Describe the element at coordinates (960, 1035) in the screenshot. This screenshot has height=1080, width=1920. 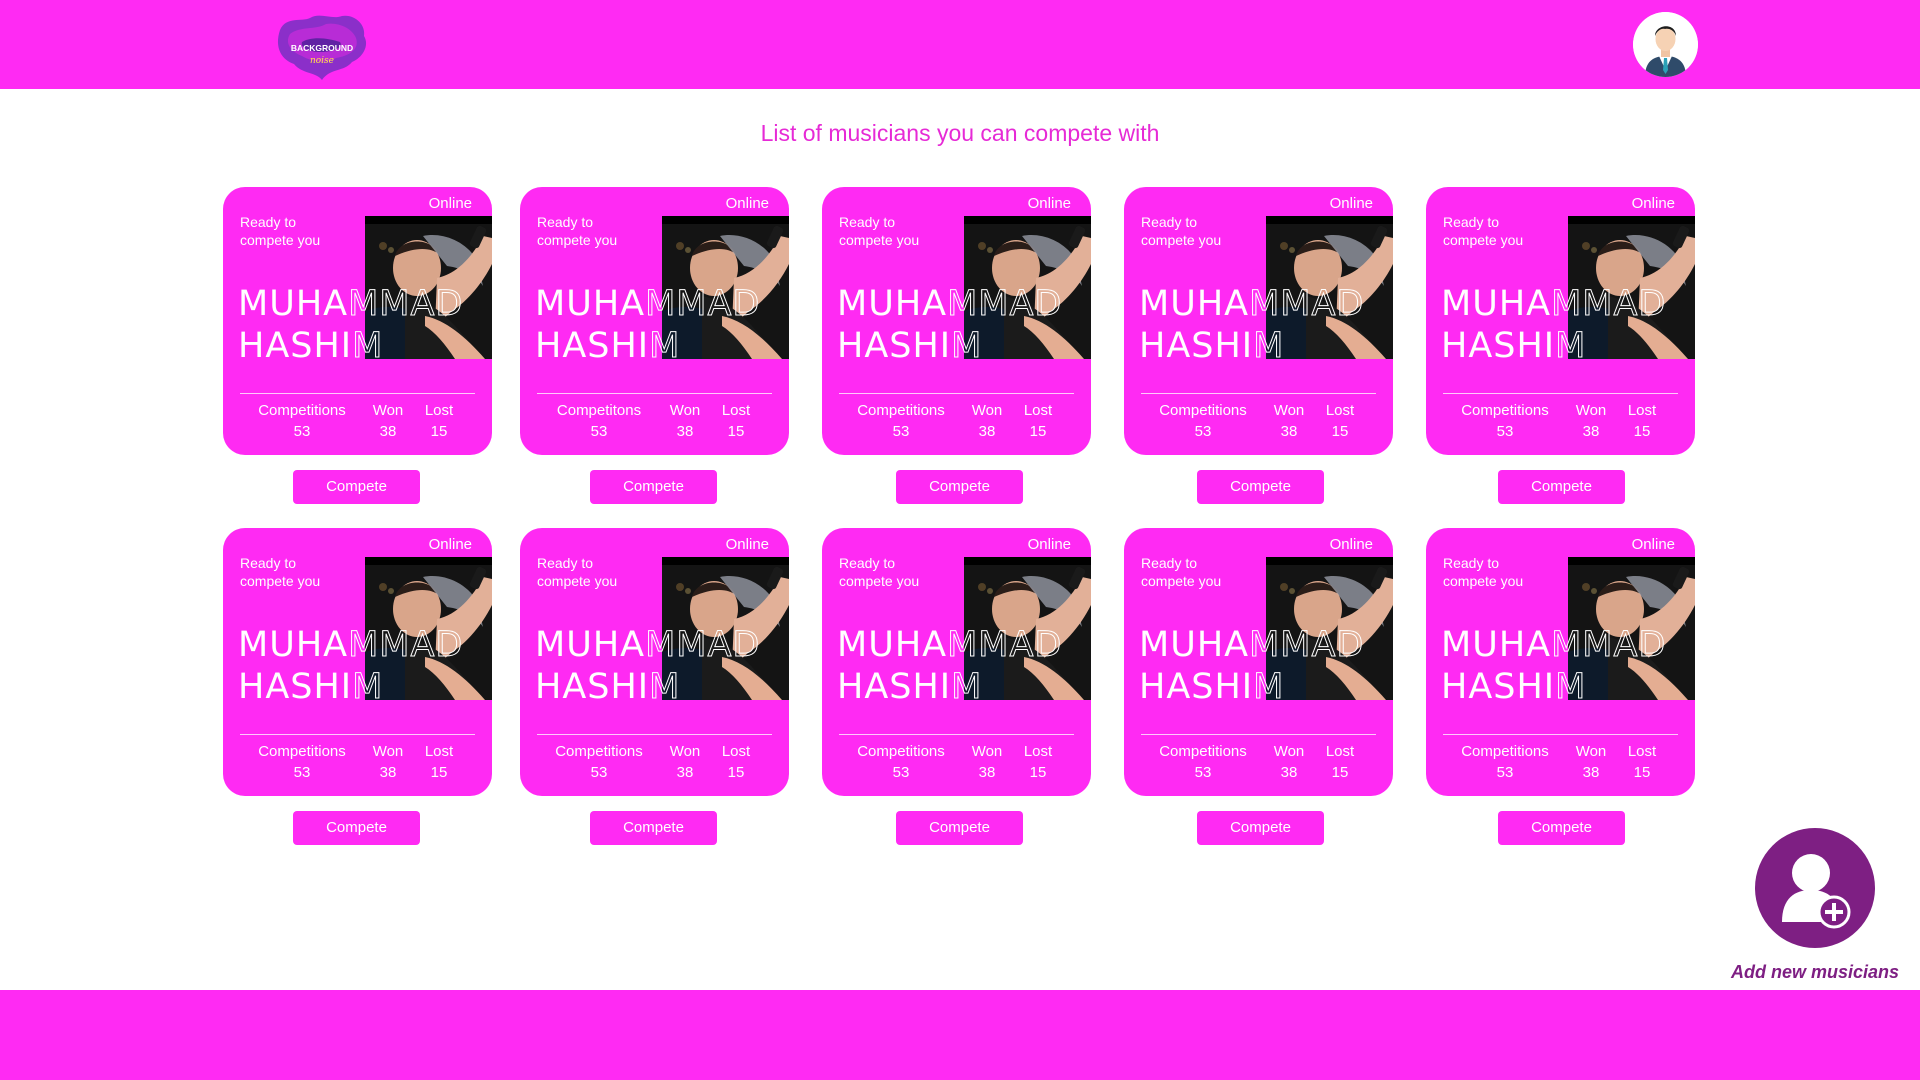
I see `footer` at that location.